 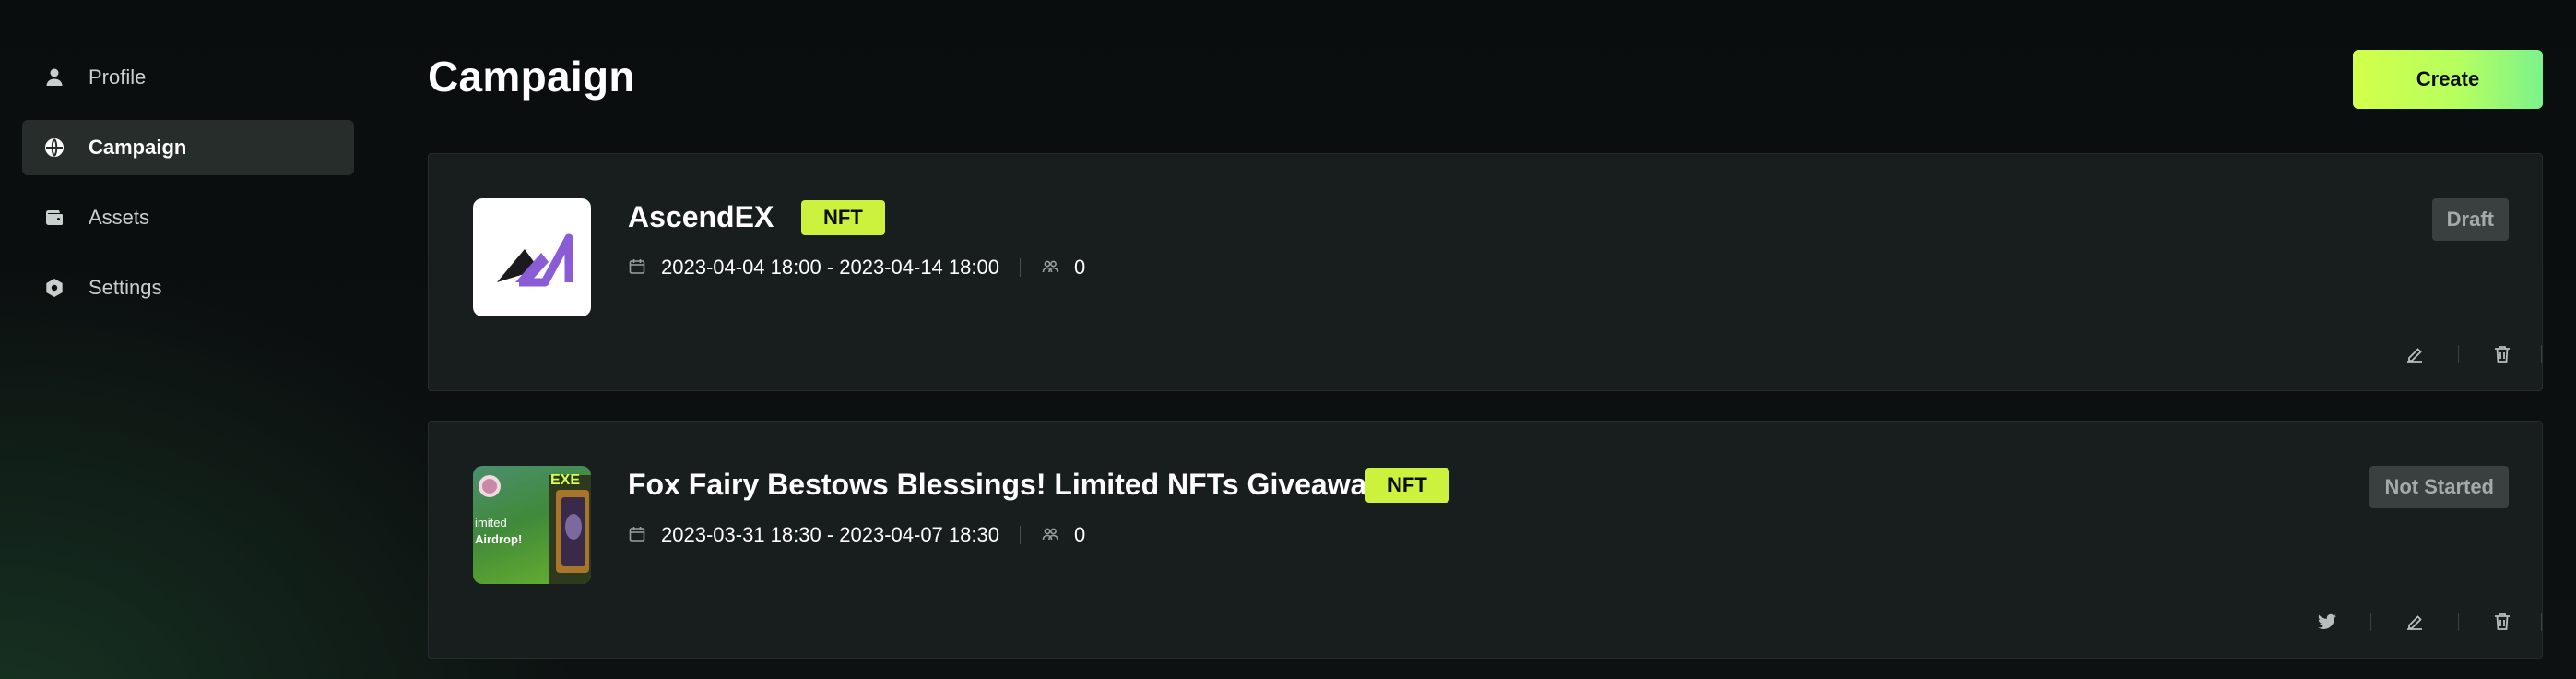 I want to click on globe-icon, so click(x=54, y=148).